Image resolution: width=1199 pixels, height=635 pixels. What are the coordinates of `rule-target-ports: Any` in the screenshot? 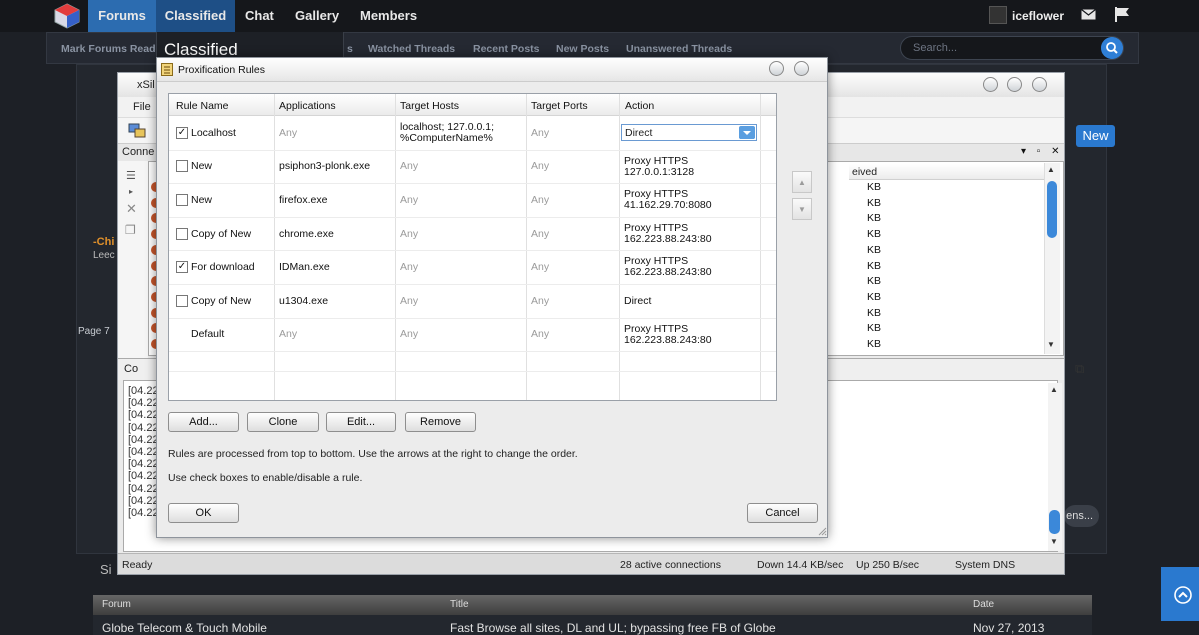 It's located at (540, 300).